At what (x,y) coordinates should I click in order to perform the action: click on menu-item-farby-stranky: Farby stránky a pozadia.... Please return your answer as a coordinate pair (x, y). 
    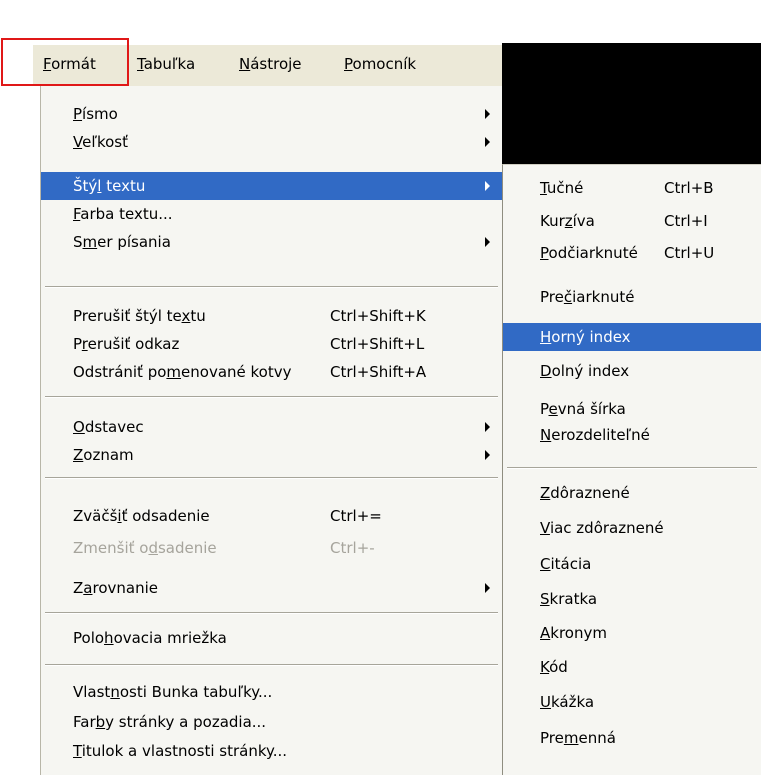
    Looking at the image, I should click on (271, 722).